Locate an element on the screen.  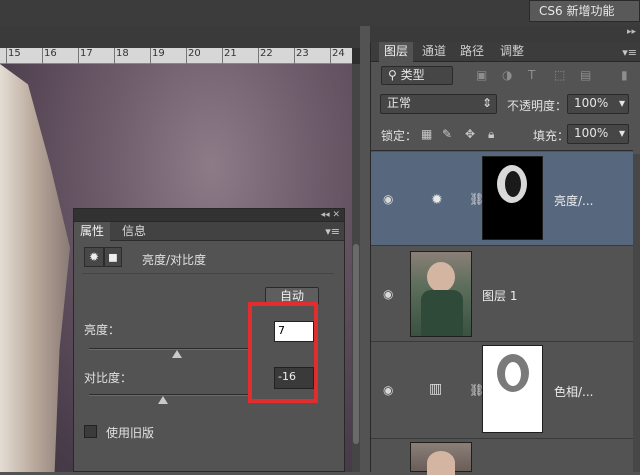
divider is located at coordinates (208, 273).